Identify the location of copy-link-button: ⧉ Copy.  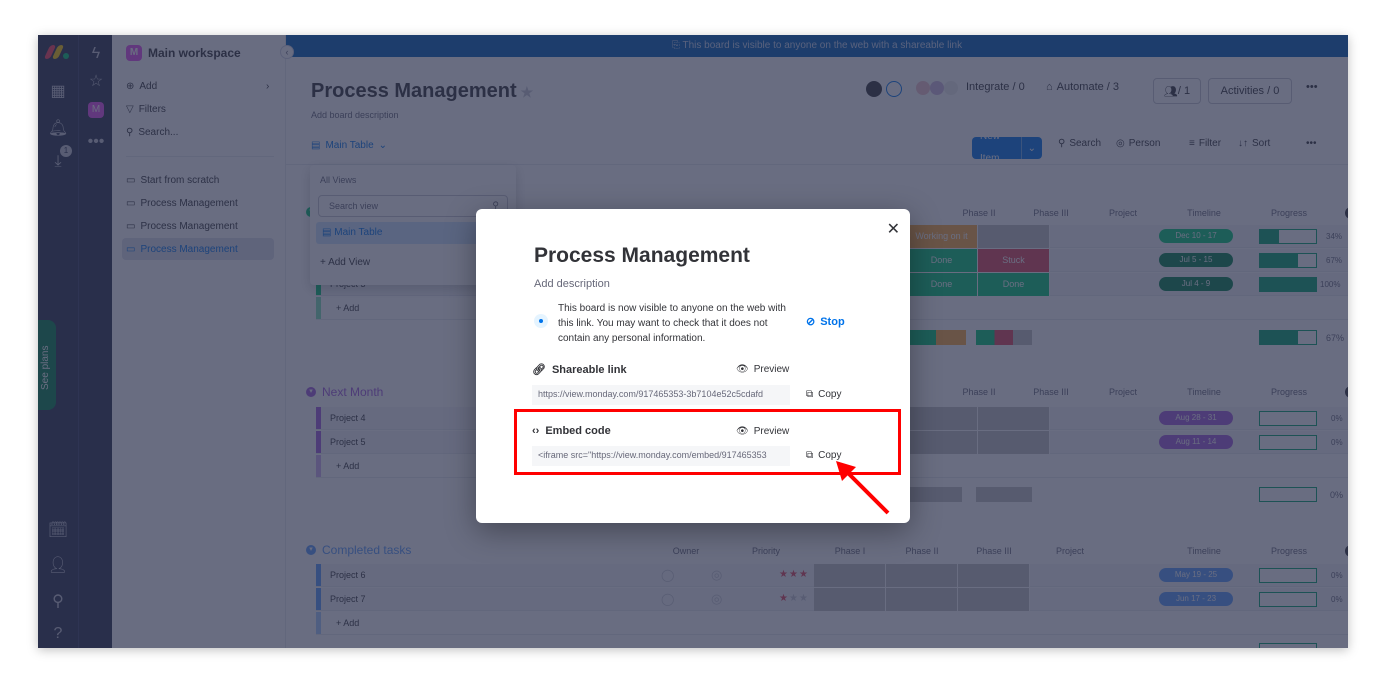
(824, 394).